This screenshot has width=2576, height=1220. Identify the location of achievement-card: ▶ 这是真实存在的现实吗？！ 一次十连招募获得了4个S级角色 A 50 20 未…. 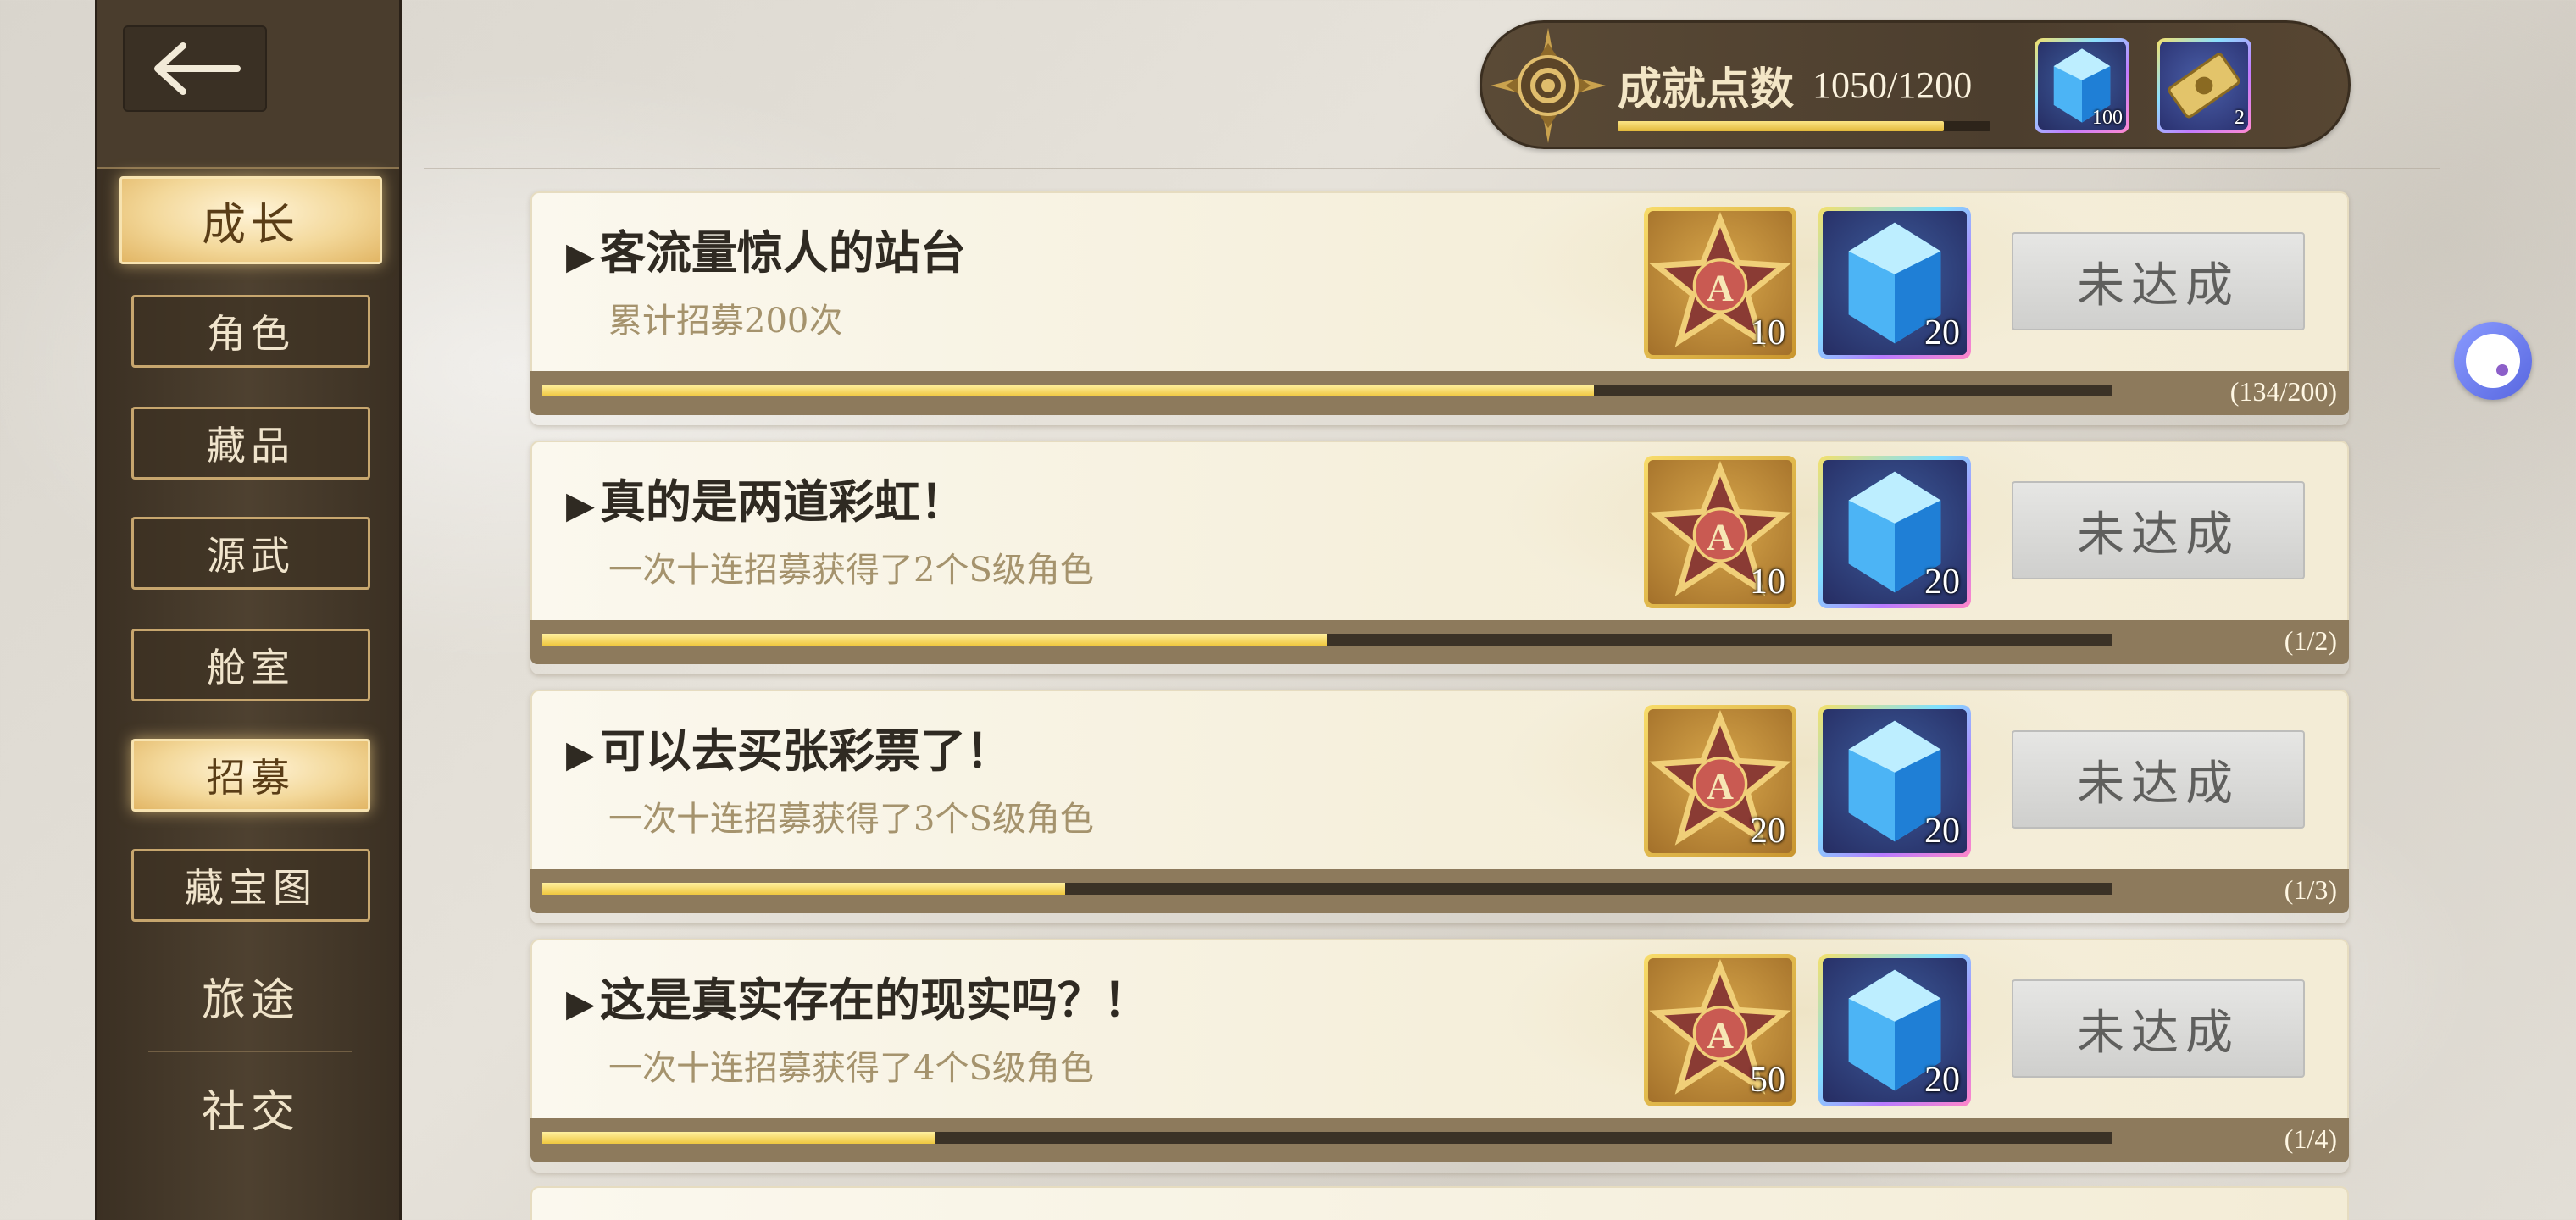
(1439, 1056).